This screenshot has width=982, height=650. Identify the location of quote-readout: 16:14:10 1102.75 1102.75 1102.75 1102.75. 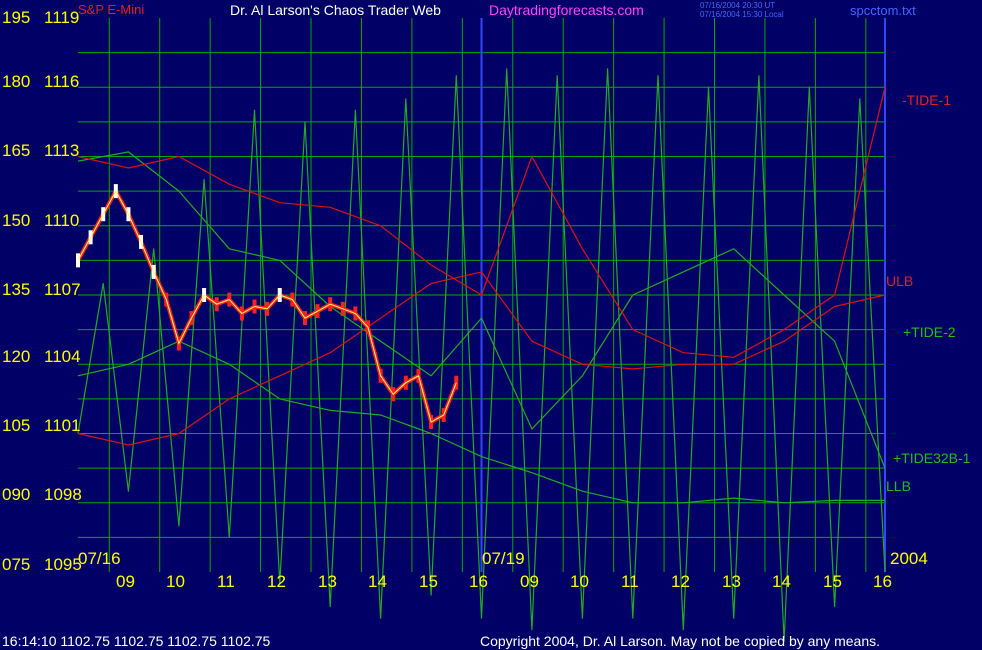
(136, 641).